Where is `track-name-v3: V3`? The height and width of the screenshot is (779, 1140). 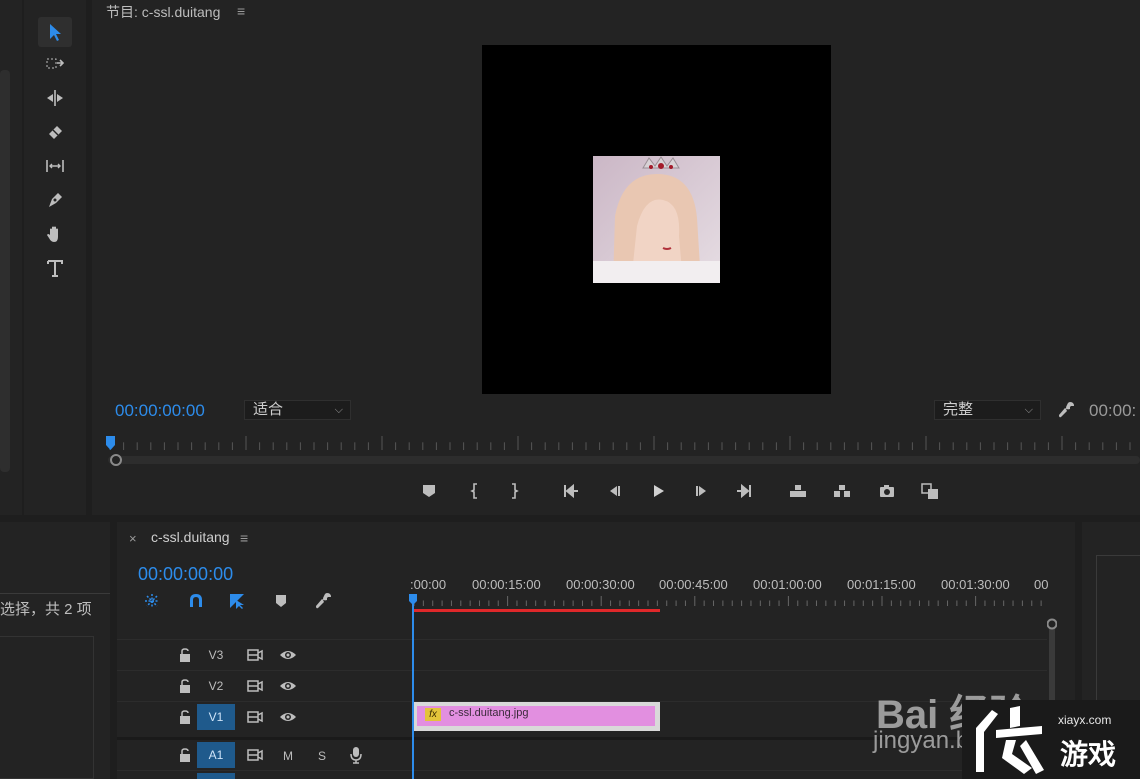
track-name-v3: V3 is located at coordinates (216, 655).